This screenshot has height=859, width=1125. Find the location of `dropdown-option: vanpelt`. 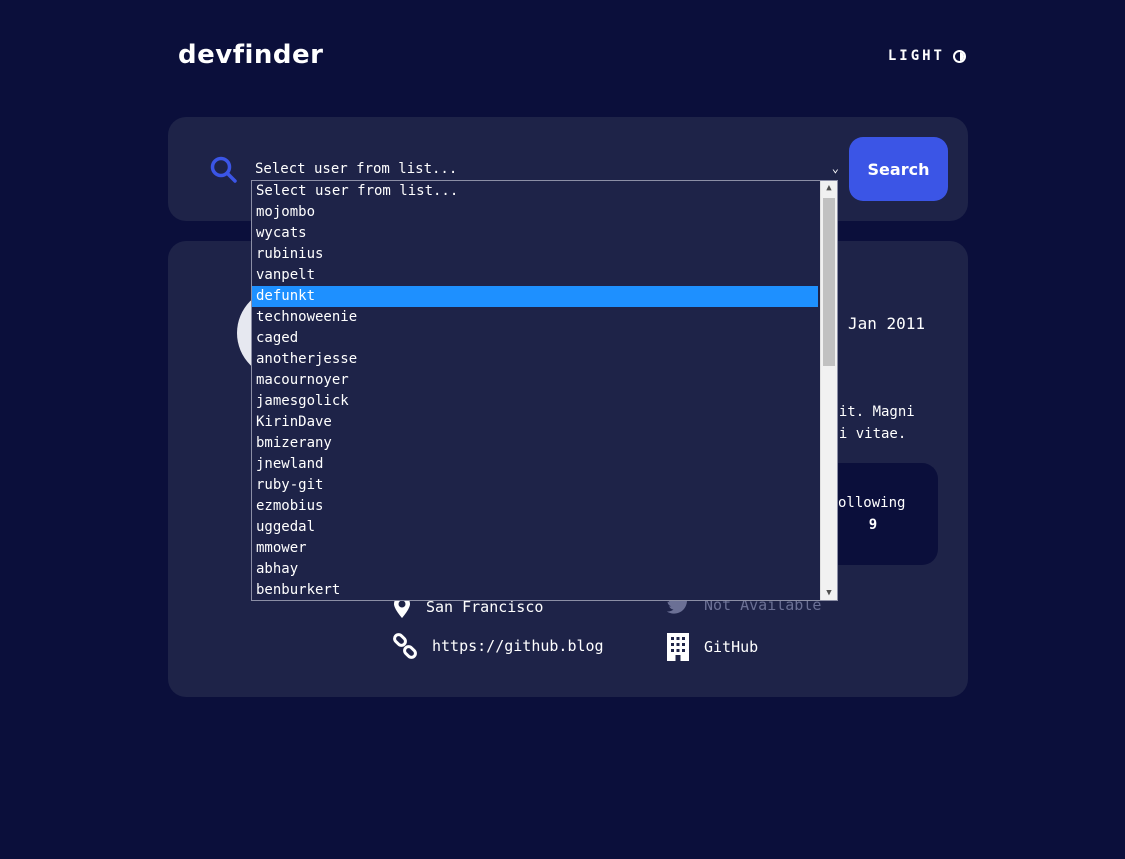

dropdown-option: vanpelt is located at coordinates (535, 275).